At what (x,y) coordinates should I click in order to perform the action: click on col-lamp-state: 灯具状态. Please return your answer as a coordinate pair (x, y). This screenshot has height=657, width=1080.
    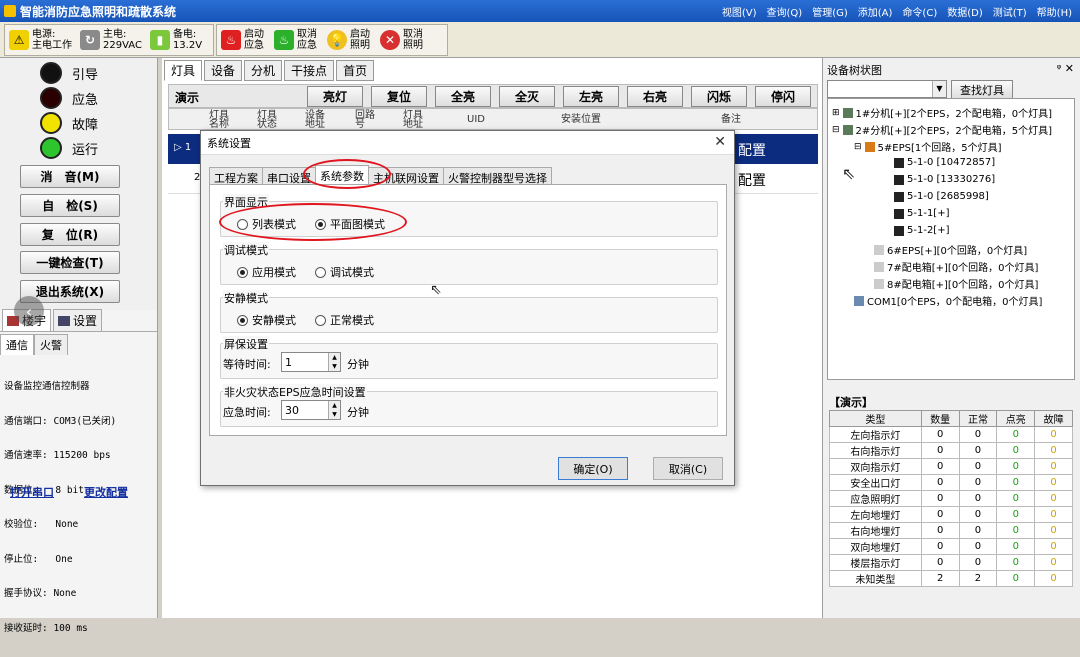
    Looking at the image, I should click on (269, 120).